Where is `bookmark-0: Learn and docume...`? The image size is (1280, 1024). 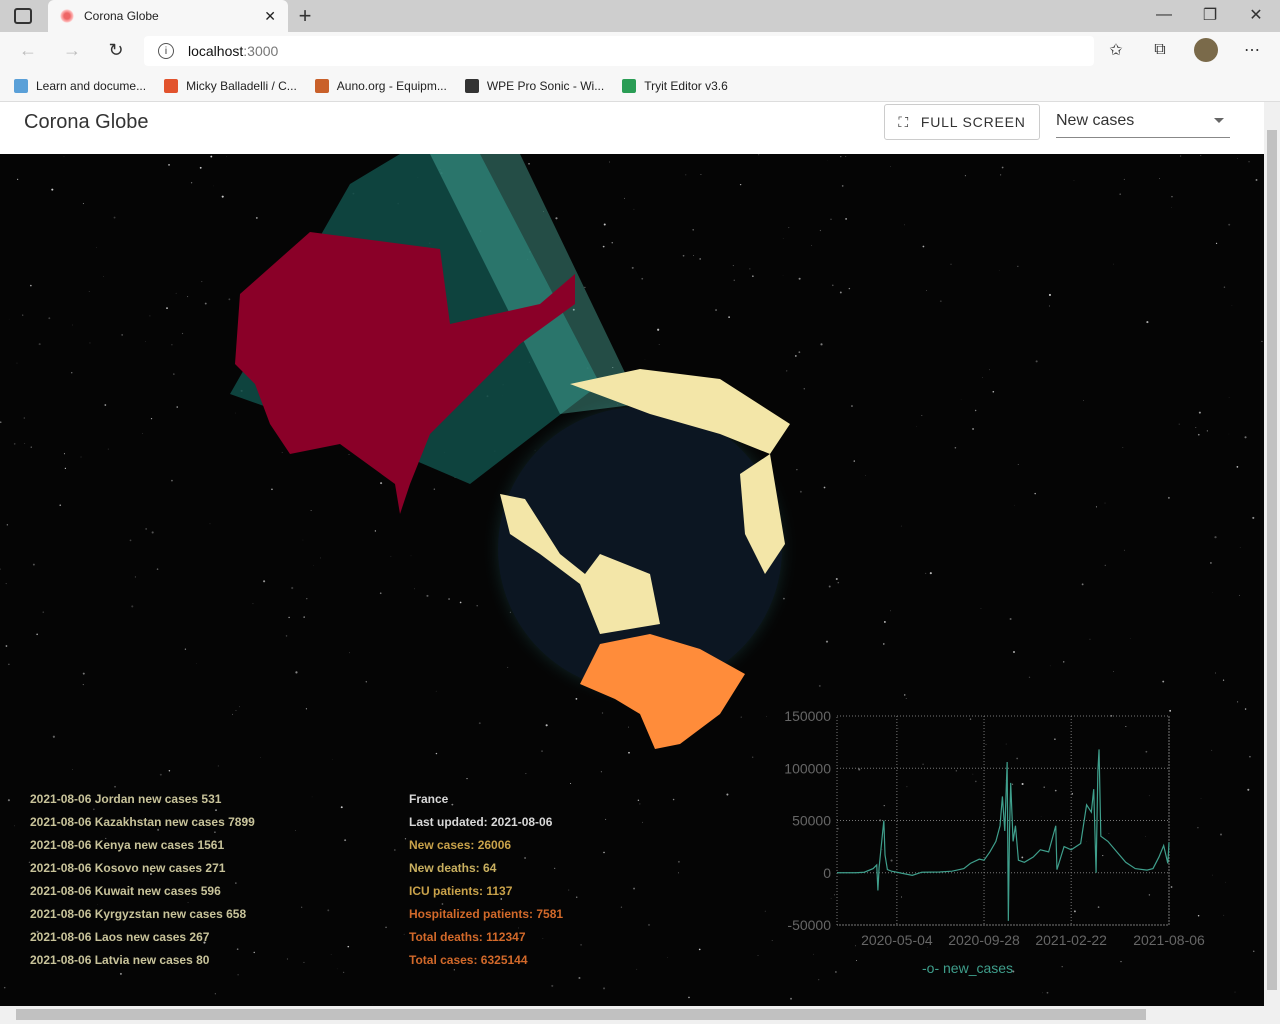 bookmark-0: Learn and docume... is located at coordinates (80, 85).